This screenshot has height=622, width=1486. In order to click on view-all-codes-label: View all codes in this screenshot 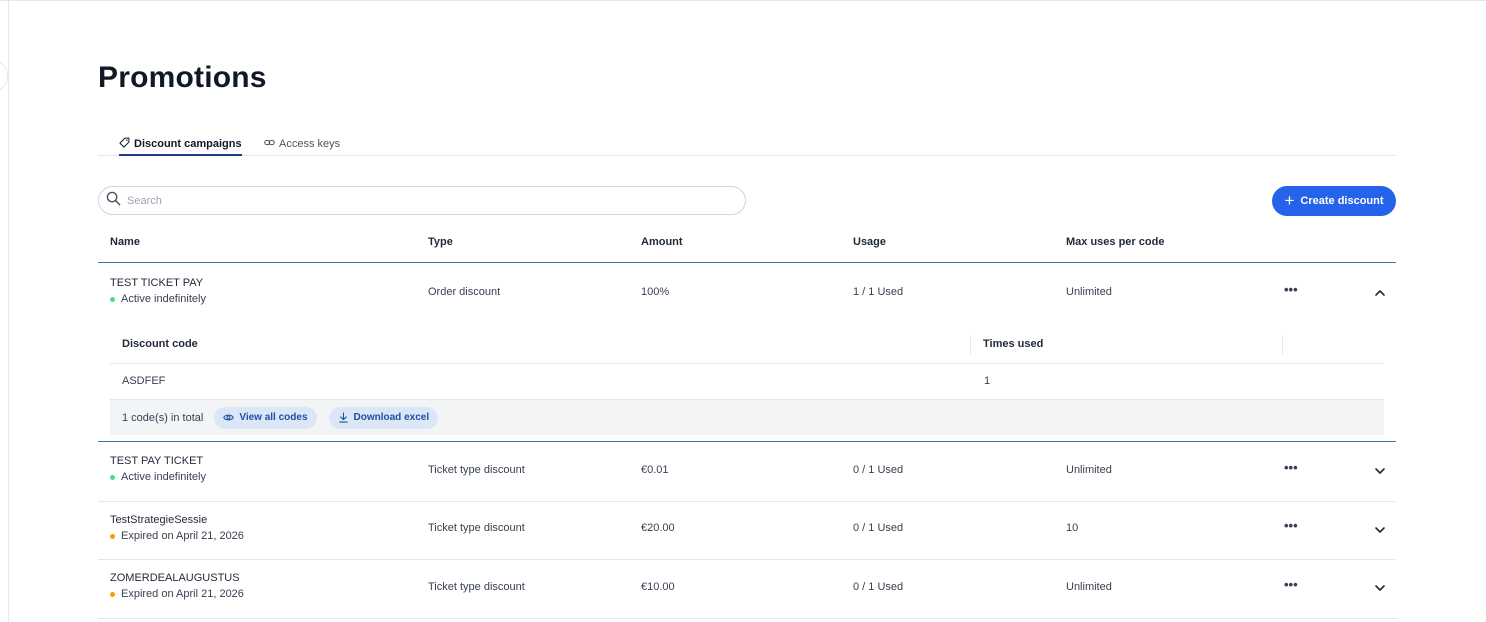, I will do `click(273, 417)`.